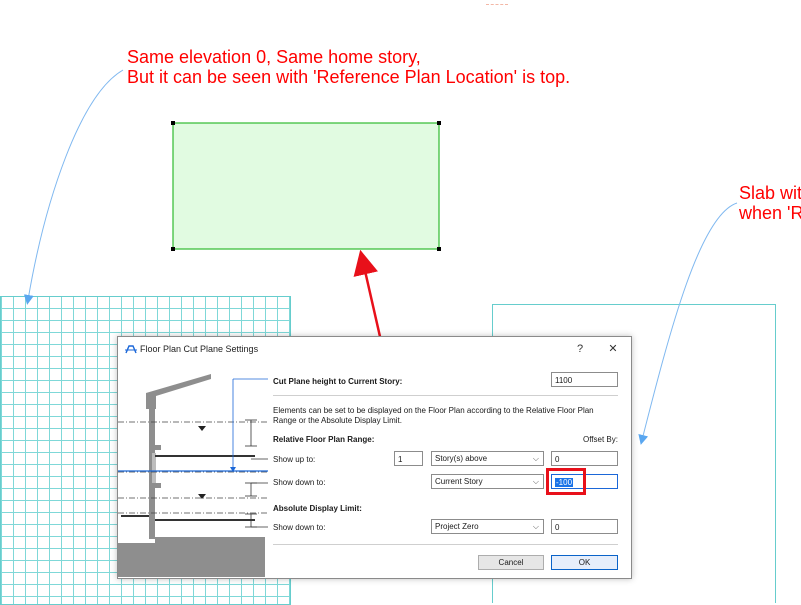 The image size is (801, 605). What do you see at coordinates (584, 562) in the screenshot?
I see `ok-button: OK` at bounding box center [584, 562].